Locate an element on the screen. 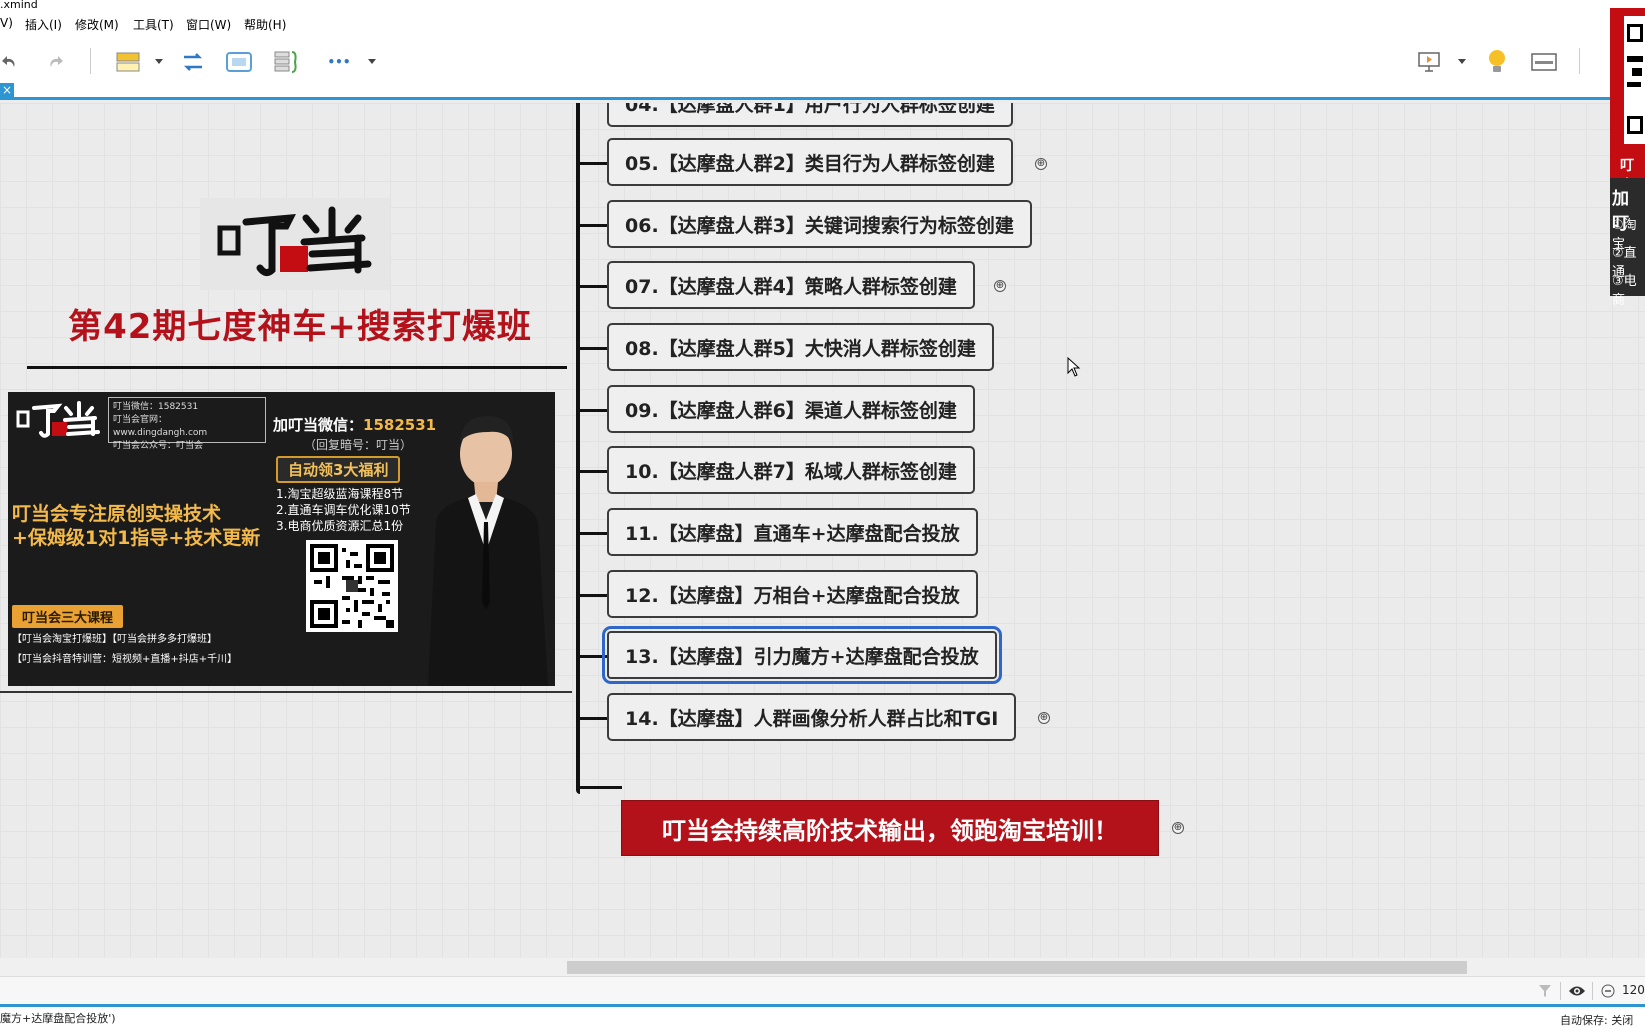 The width and height of the screenshot is (1645, 1028). redo-icon is located at coordinates (56, 61).